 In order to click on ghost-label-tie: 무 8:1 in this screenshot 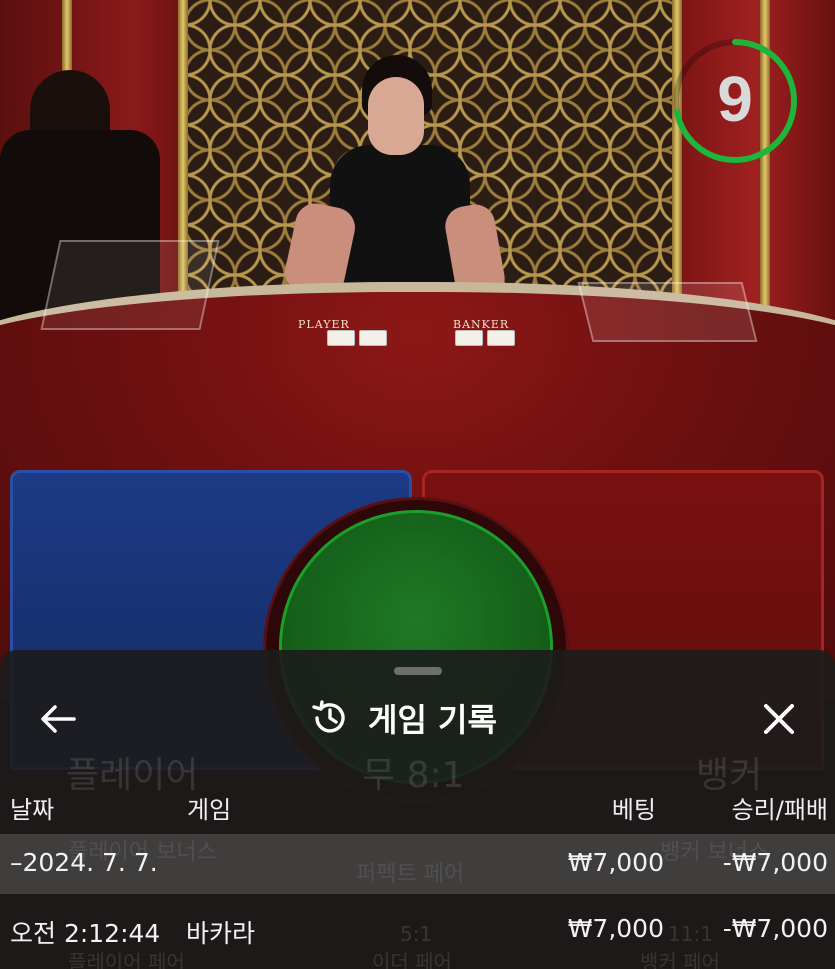, I will do `click(413, 775)`.